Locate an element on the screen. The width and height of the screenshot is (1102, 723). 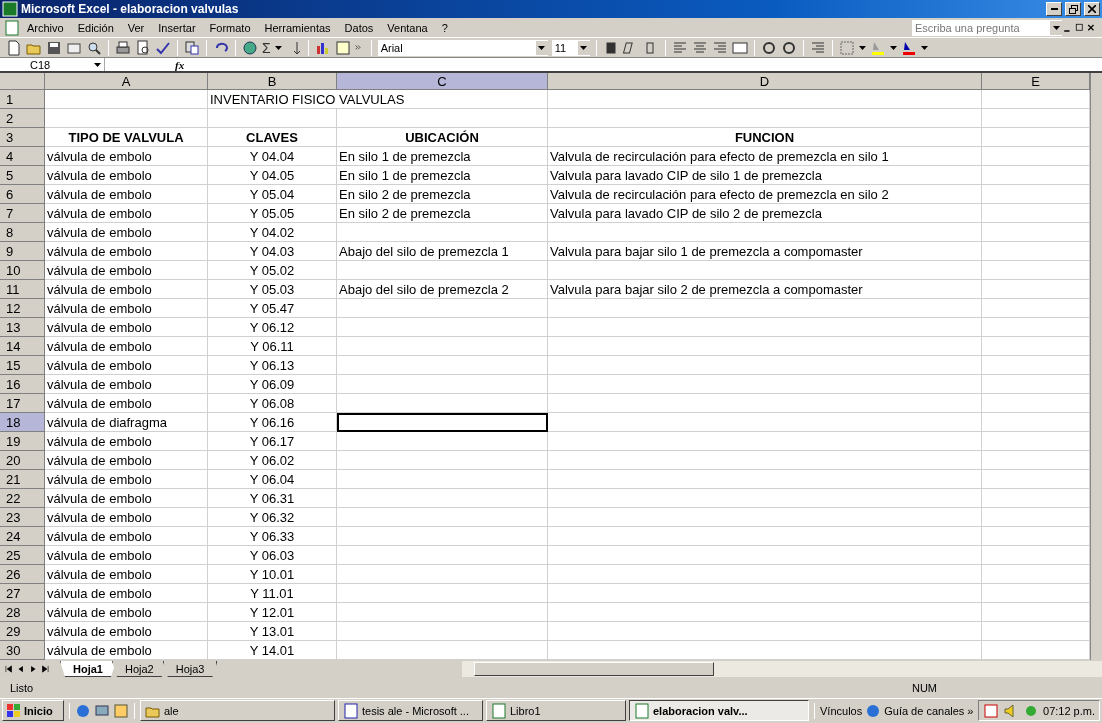
column-title: CLAVES is located at coordinates (272, 137).